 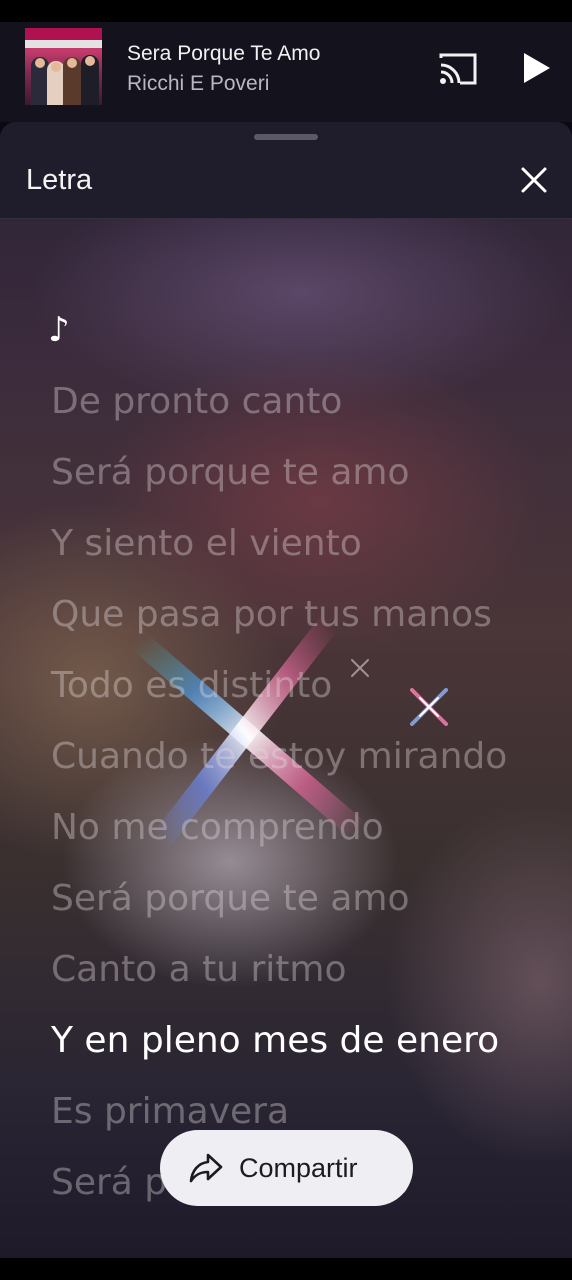 I want to click on share-button: Compartir, so click(x=286, y=1168).